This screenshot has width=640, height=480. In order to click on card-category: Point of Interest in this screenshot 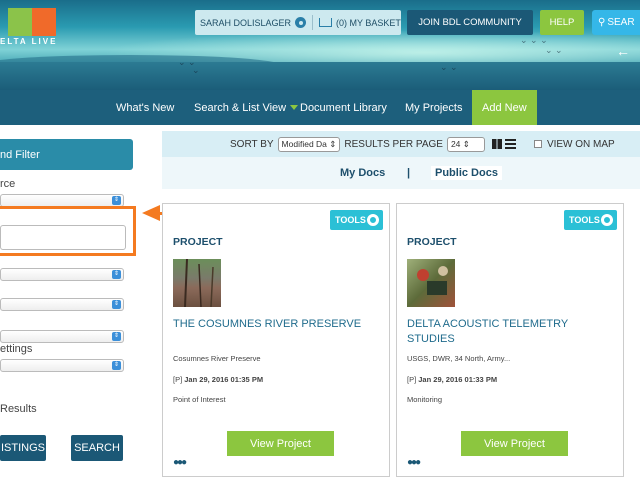, I will do `click(199, 399)`.